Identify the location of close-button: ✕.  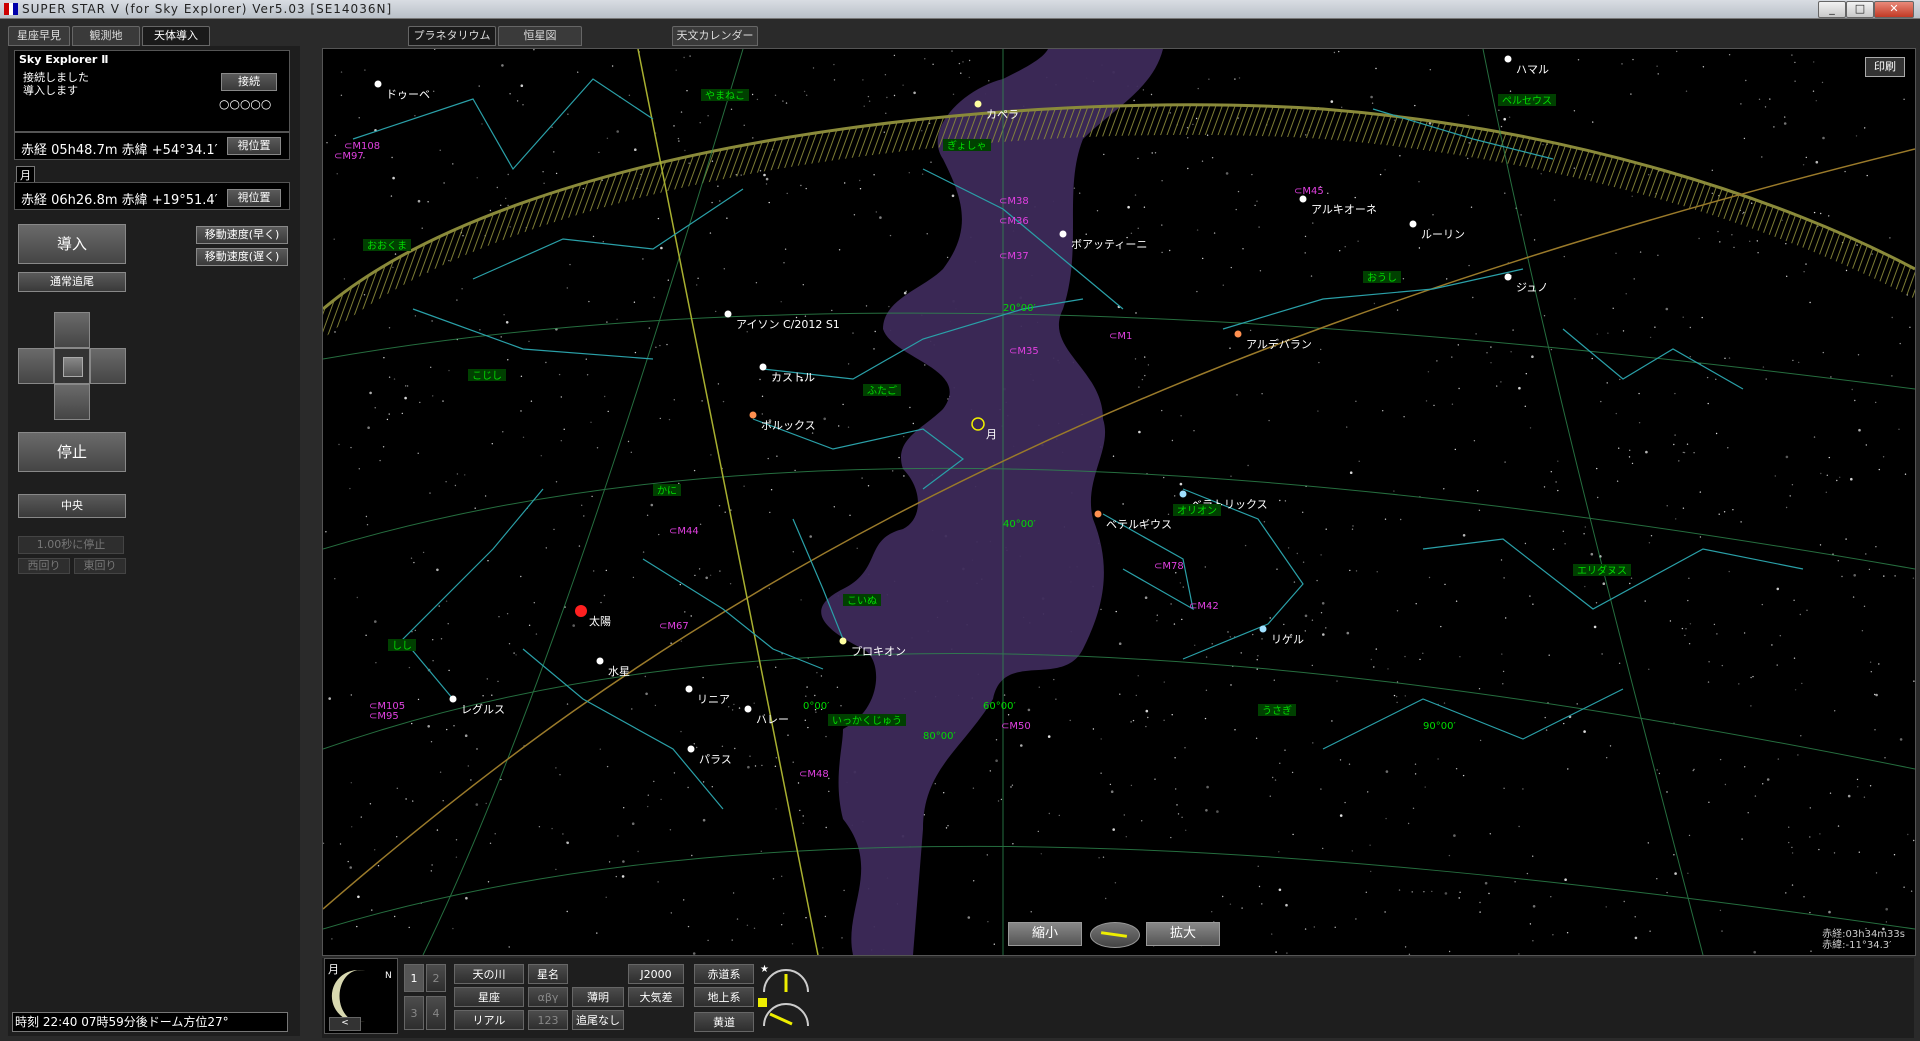
(1894, 9).